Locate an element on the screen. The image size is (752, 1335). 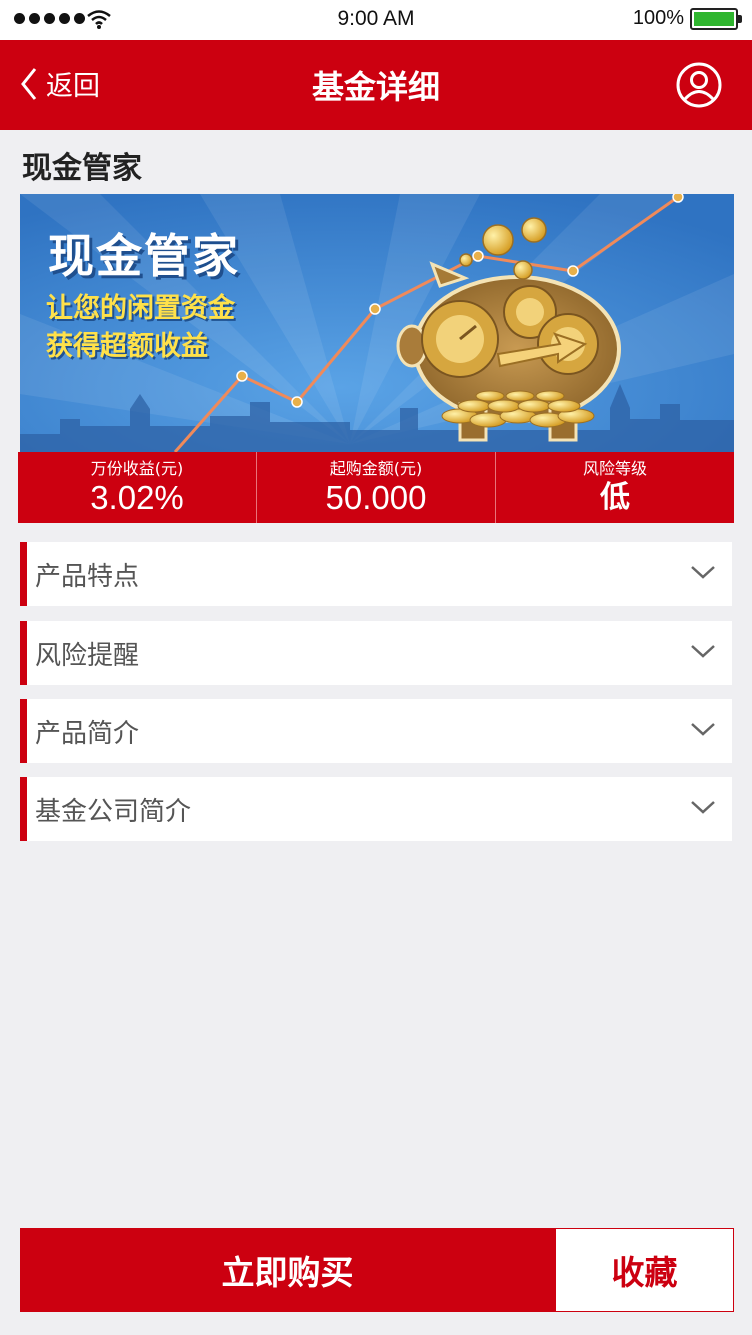
action-bar: 立即购买 收藏 is located at coordinates (377, 1270).